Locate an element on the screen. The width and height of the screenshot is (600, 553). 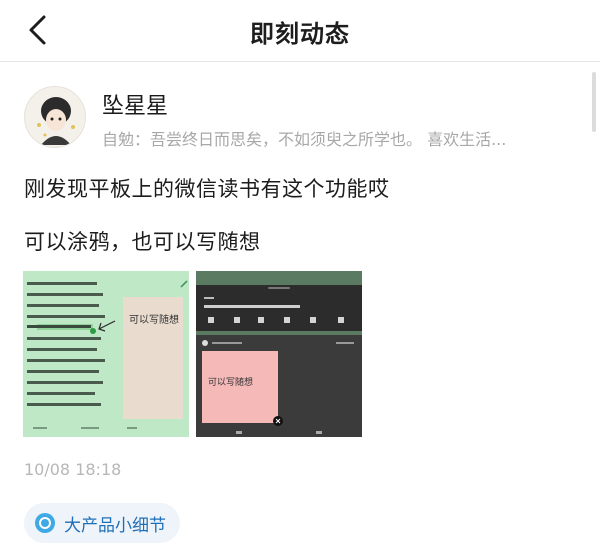
scrollbar is located at coordinates (594, 102).